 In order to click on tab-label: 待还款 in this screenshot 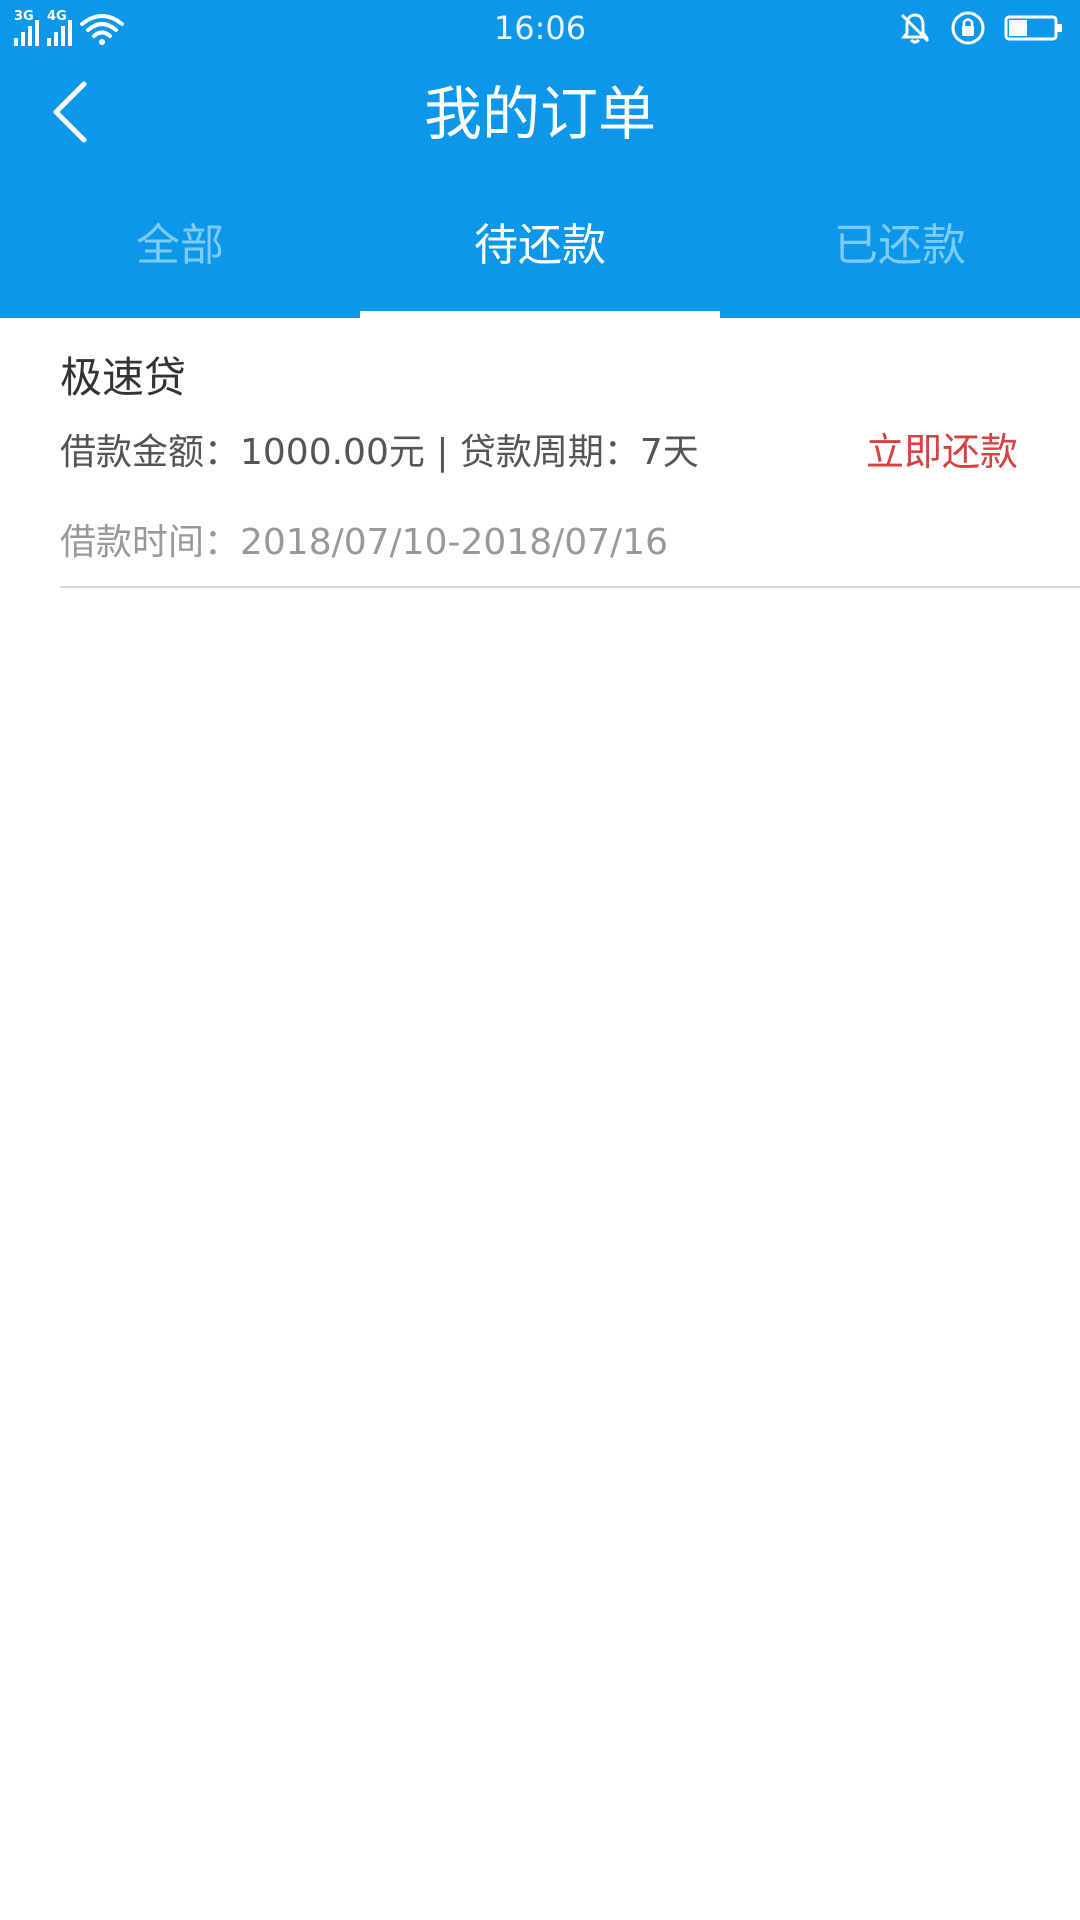, I will do `click(540, 245)`.